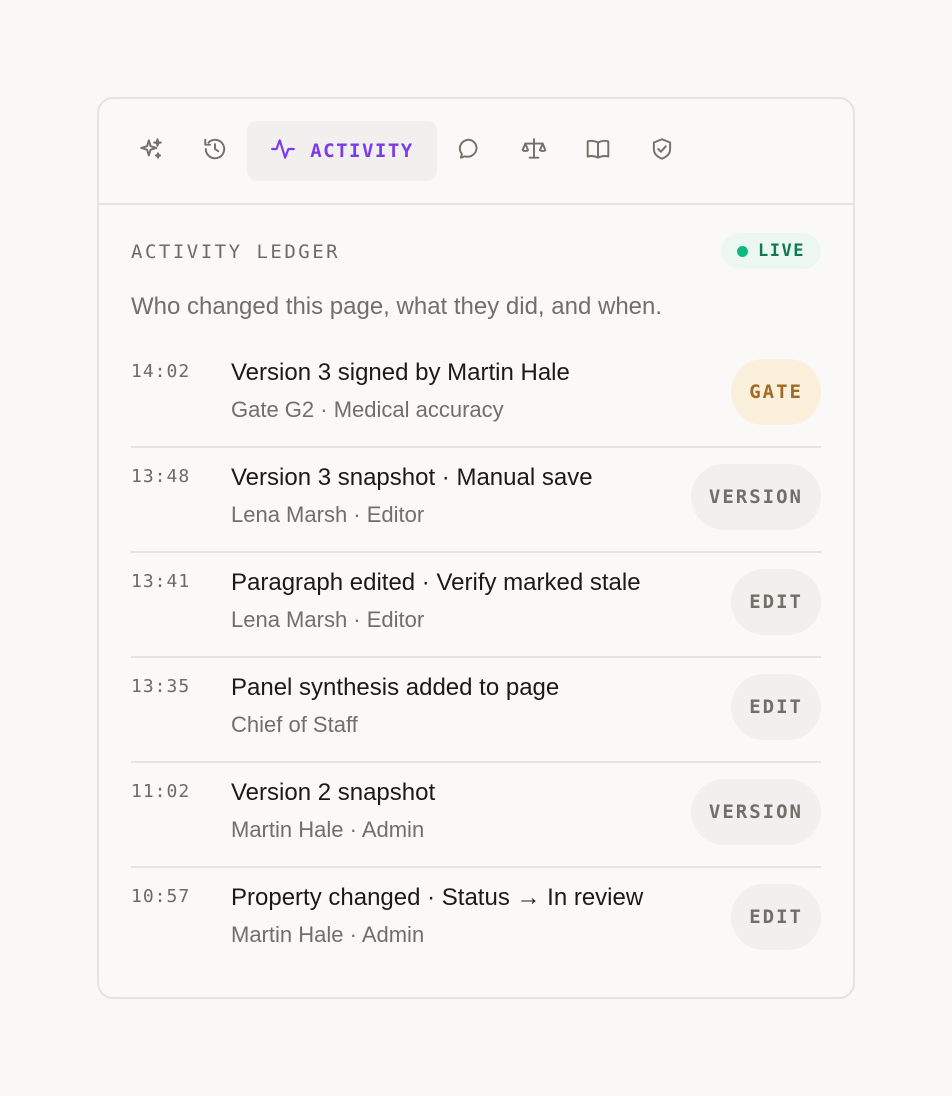  What do you see at coordinates (161, 896) in the screenshot?
I see `activity-time: 10:57` at bounding box center [161, 896].